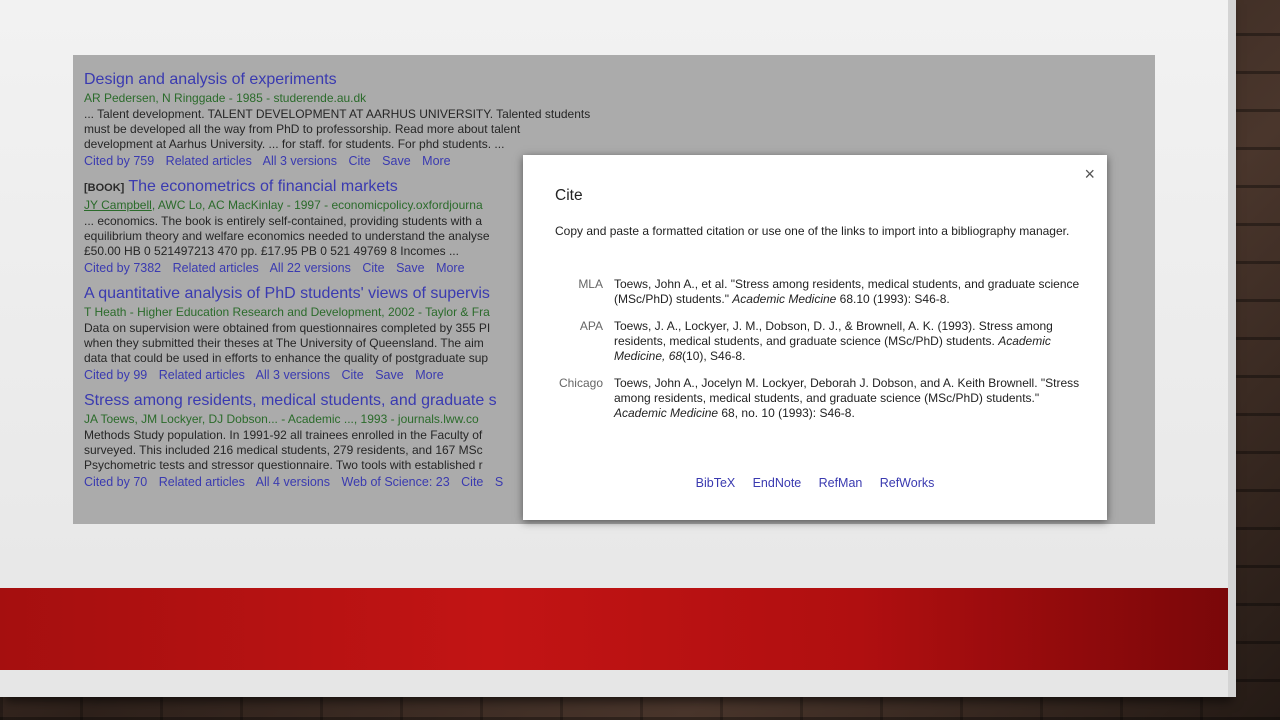 This screenshot has height=720, width=1280. I want to click on citation-style-label: MLA, so click(590, 284).